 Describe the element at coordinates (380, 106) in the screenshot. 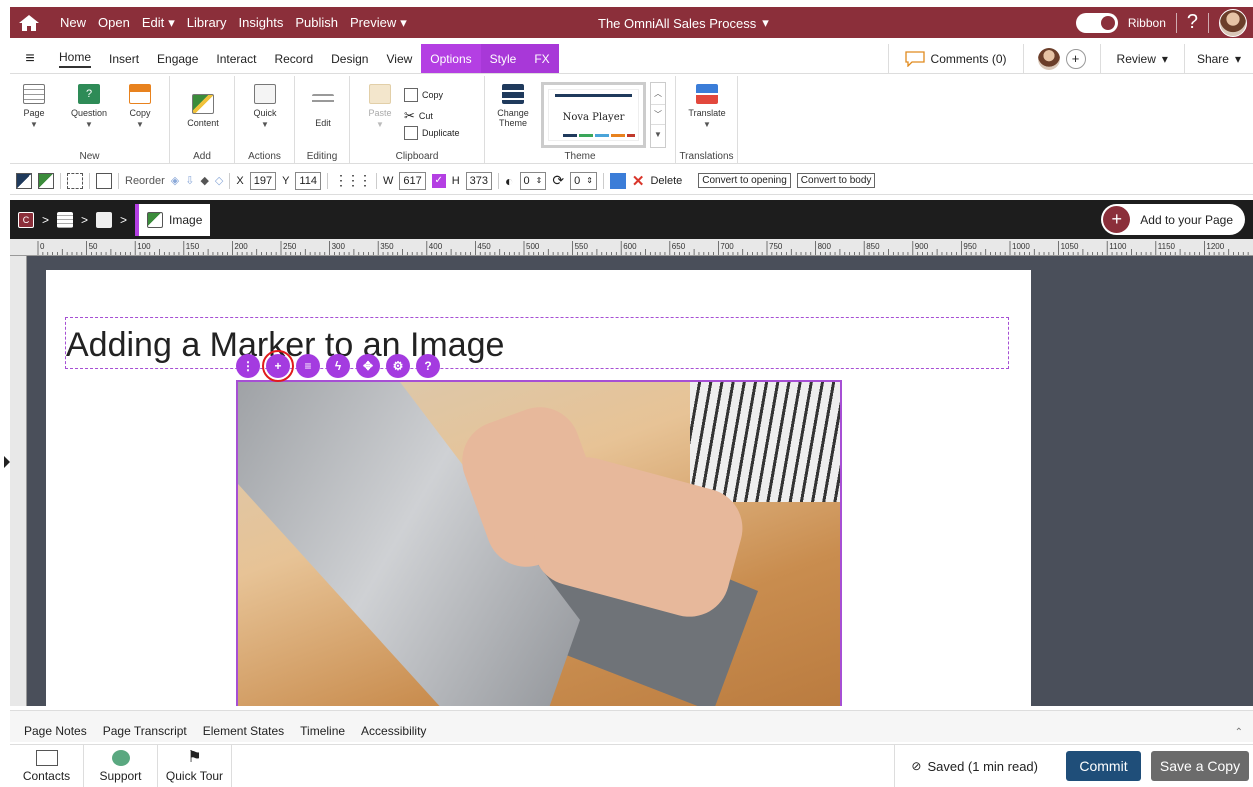

I see `paste-button: Paste ▼` at that location.